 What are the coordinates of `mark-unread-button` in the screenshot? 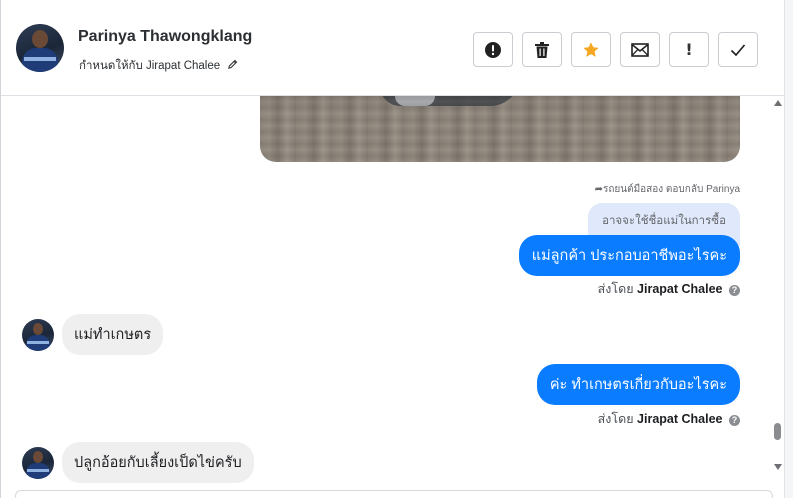 It's located at (640, 49).